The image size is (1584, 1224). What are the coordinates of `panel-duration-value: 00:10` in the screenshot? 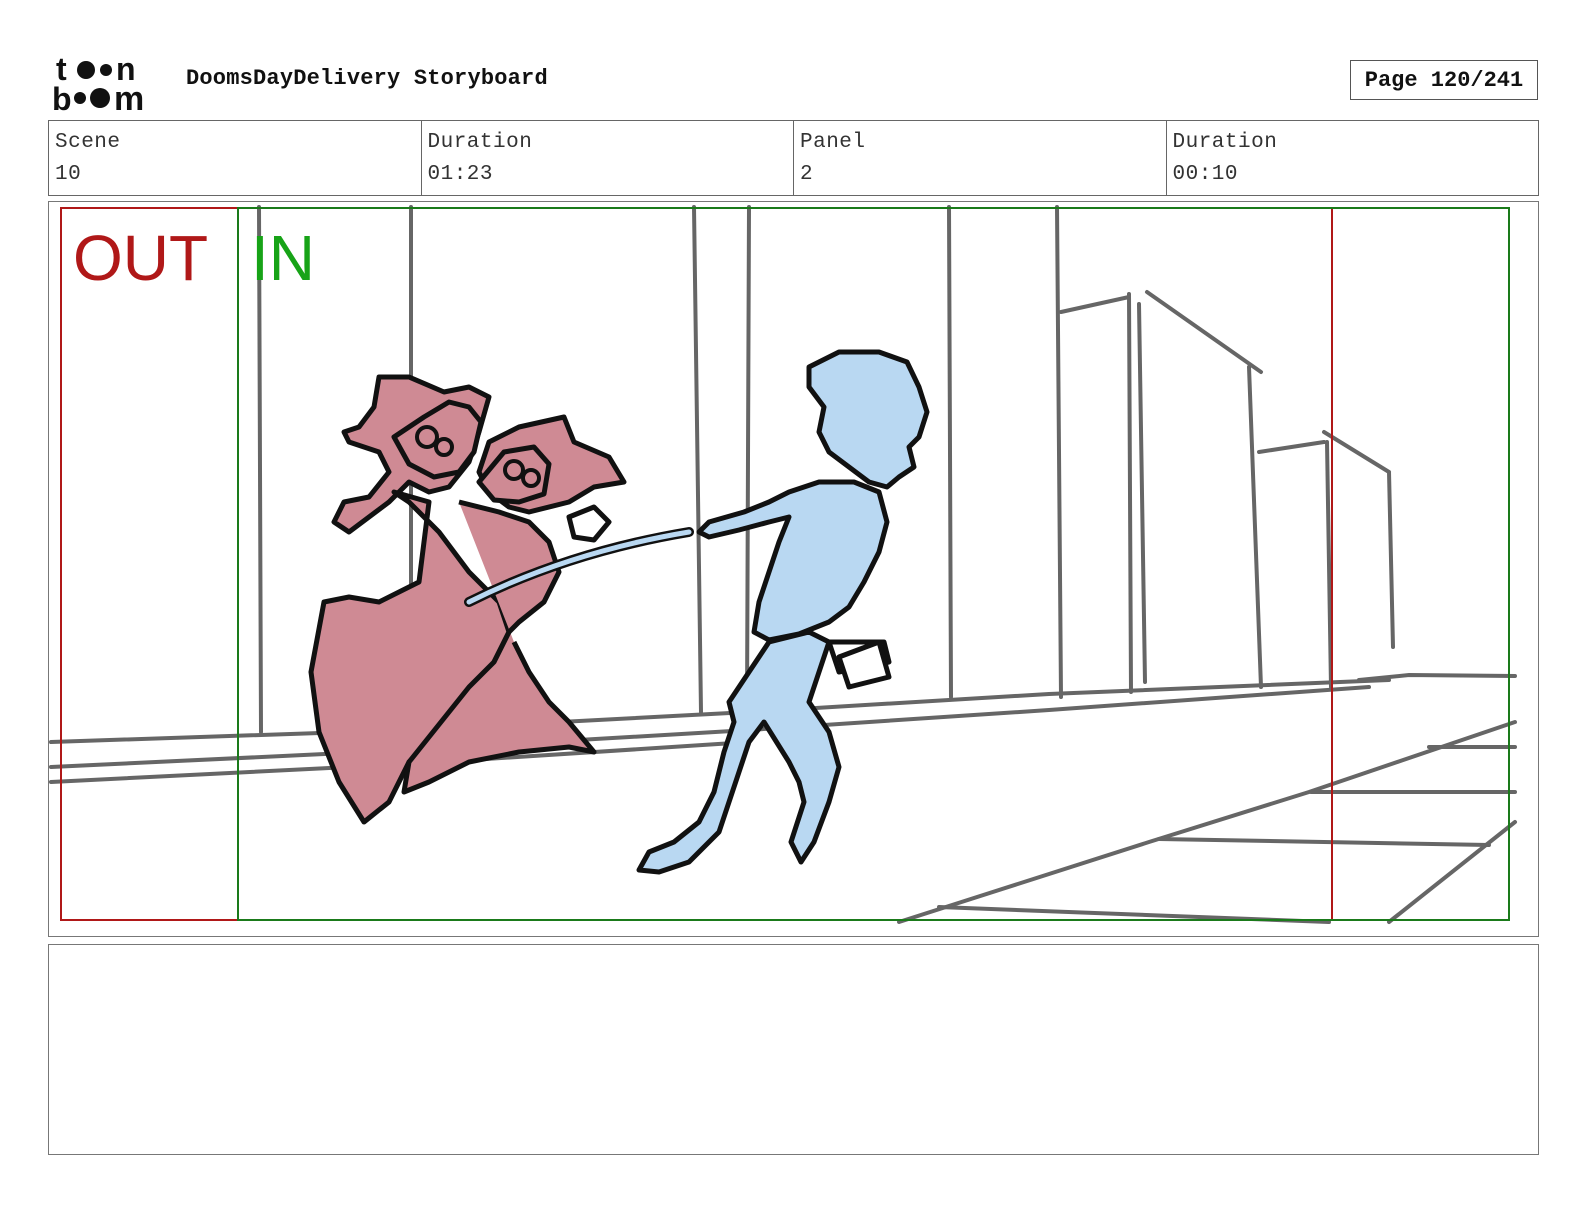 It's located at (1205, 174).